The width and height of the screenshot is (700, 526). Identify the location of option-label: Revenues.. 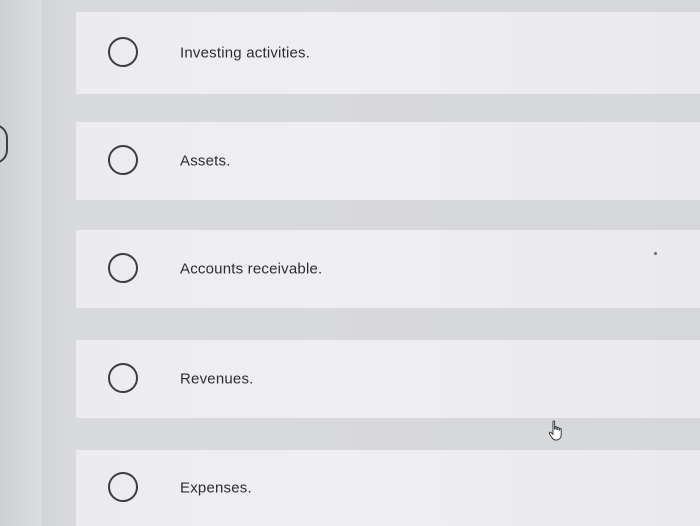
(217, 379).